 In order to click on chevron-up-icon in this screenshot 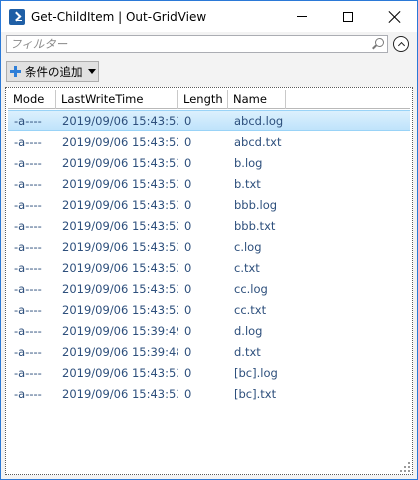, I will do `click(401, 45)`.